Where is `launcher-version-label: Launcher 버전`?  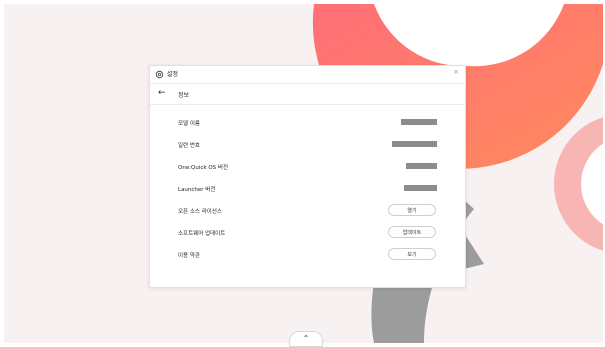 launcher-version-label: Launcher 버전 is located at coordinates (197, 190).